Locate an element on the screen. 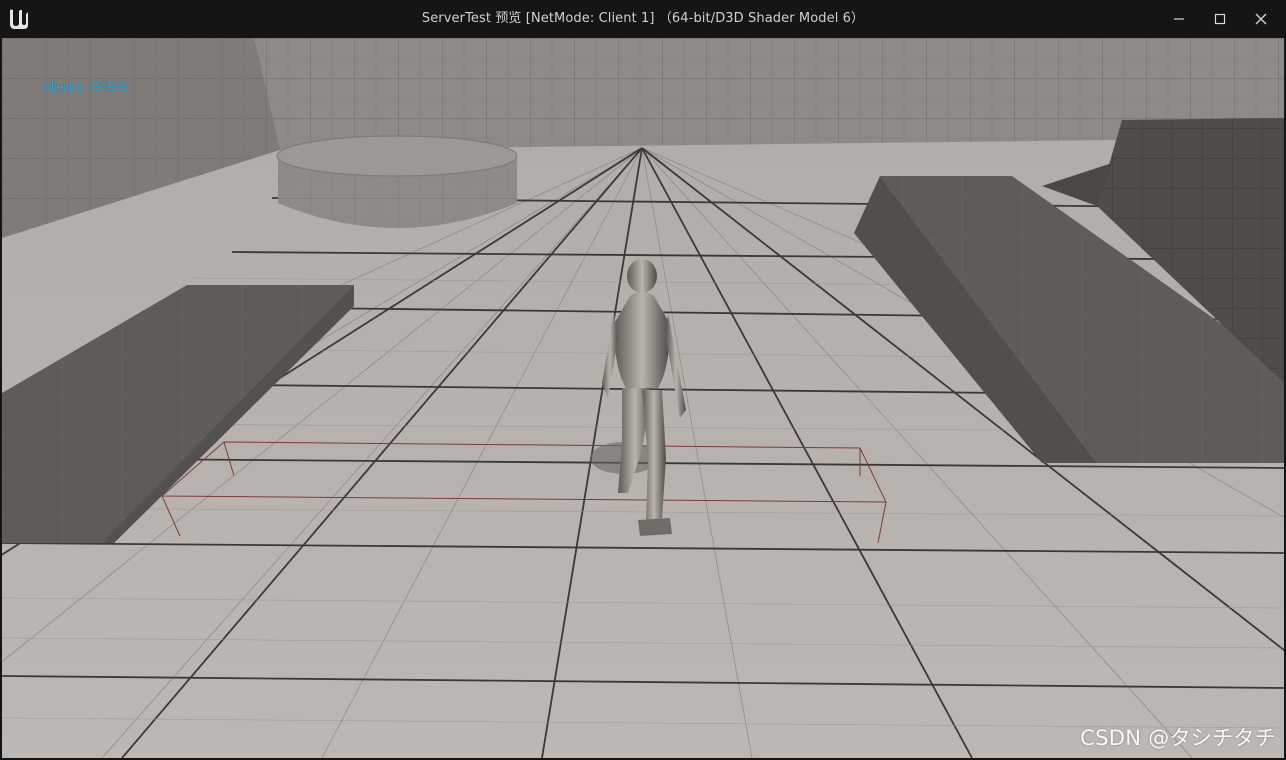 The width and height of the screenshot is (1286, 760). client-debug-text: Client 1: 757575 is located at coordinates (85, 88).